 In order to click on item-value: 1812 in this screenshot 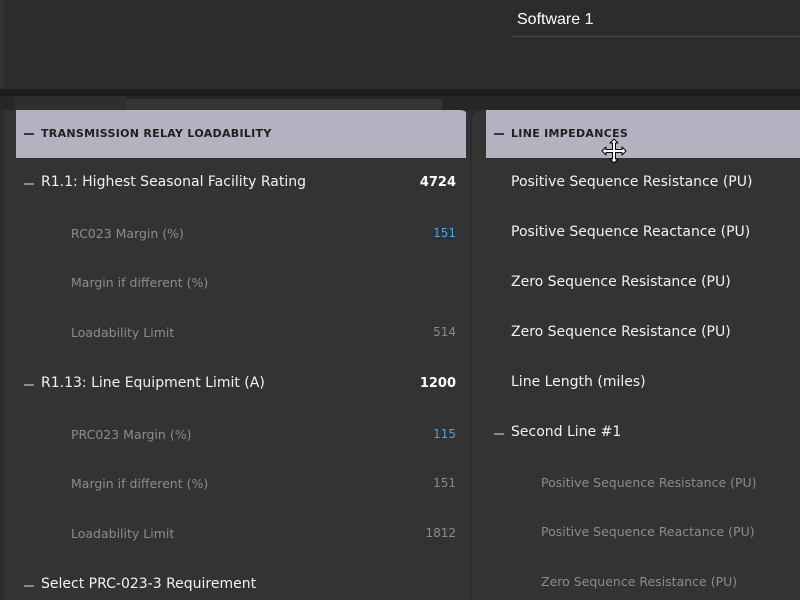, I will do `click(440, 533)`.